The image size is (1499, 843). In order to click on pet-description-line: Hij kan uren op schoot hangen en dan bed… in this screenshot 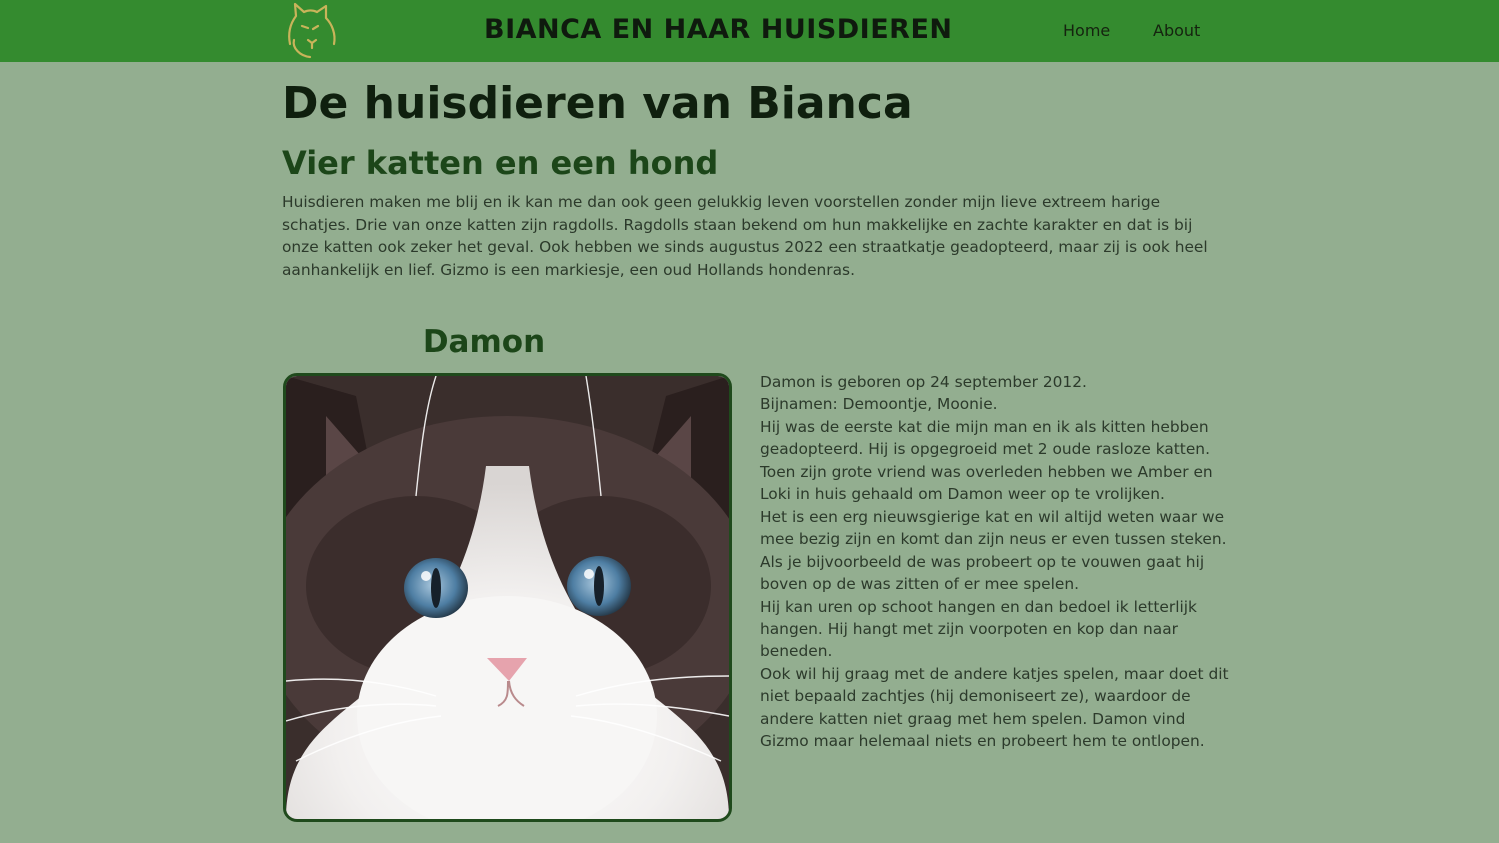, I will do `click(978, 629)`.